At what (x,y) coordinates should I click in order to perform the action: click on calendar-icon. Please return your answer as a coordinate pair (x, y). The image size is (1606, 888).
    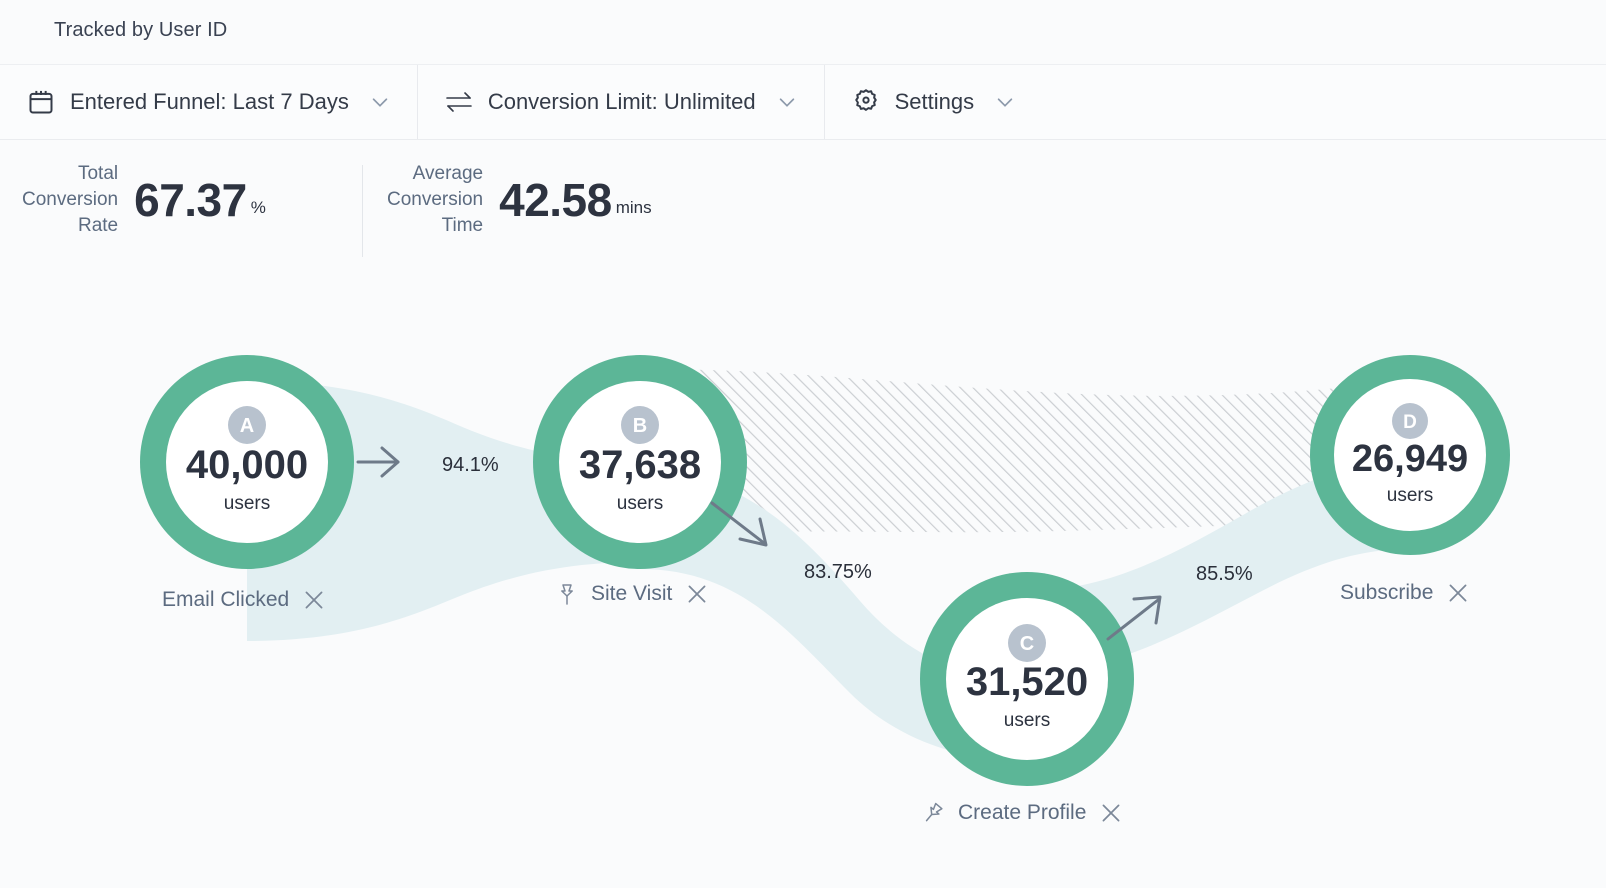
    Looking at the image, I should click on (41, 102).